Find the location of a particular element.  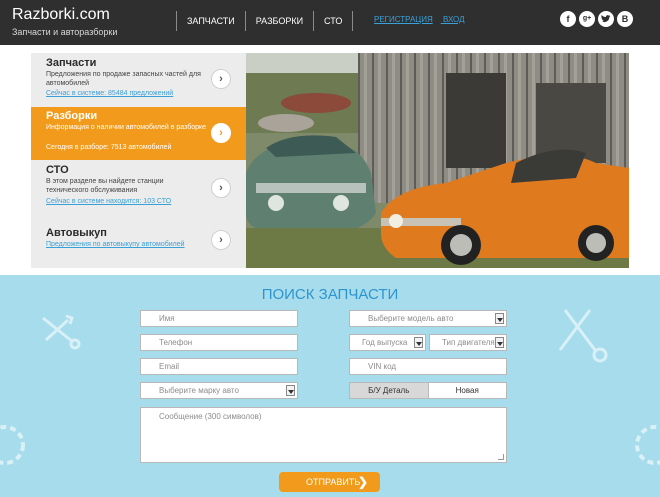

site-logo: Razborki.com is located at coordinates (61, 15).